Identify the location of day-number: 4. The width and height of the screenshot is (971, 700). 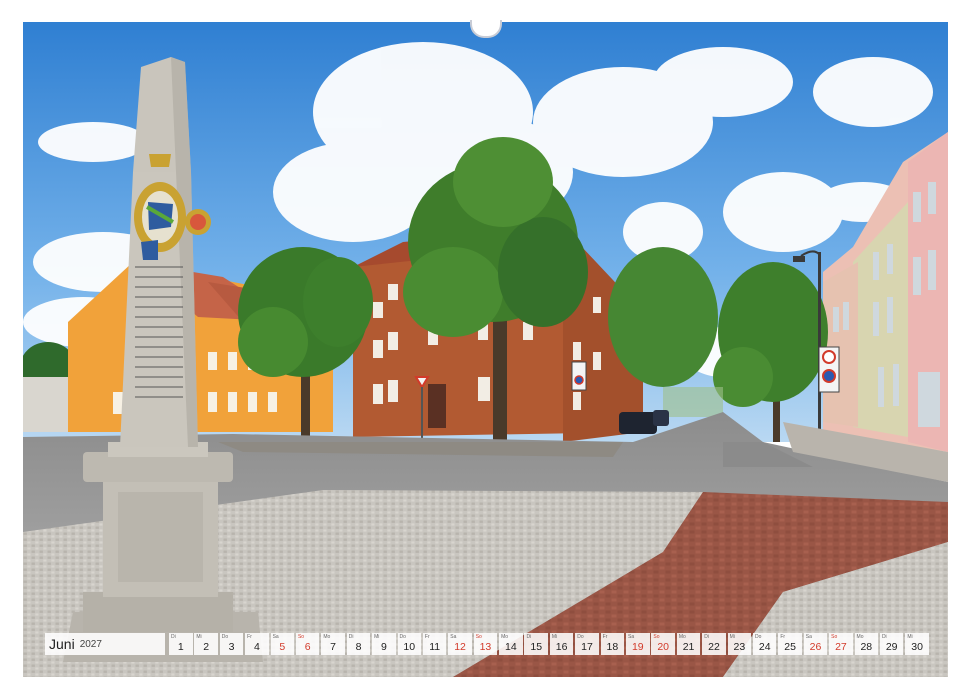
(257, 647).